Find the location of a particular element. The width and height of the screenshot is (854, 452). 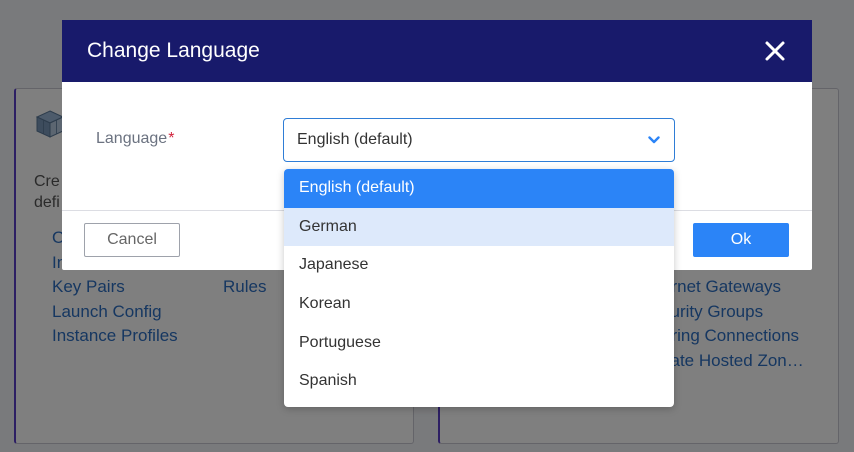

required-mark: * is located at coordinates (171, 138).